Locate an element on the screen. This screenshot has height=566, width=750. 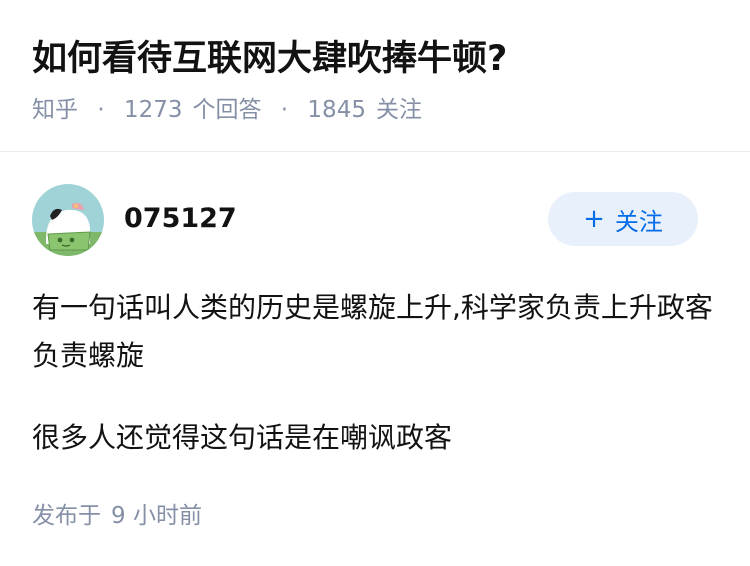
avatar-image is located at coordinates (68, 220).